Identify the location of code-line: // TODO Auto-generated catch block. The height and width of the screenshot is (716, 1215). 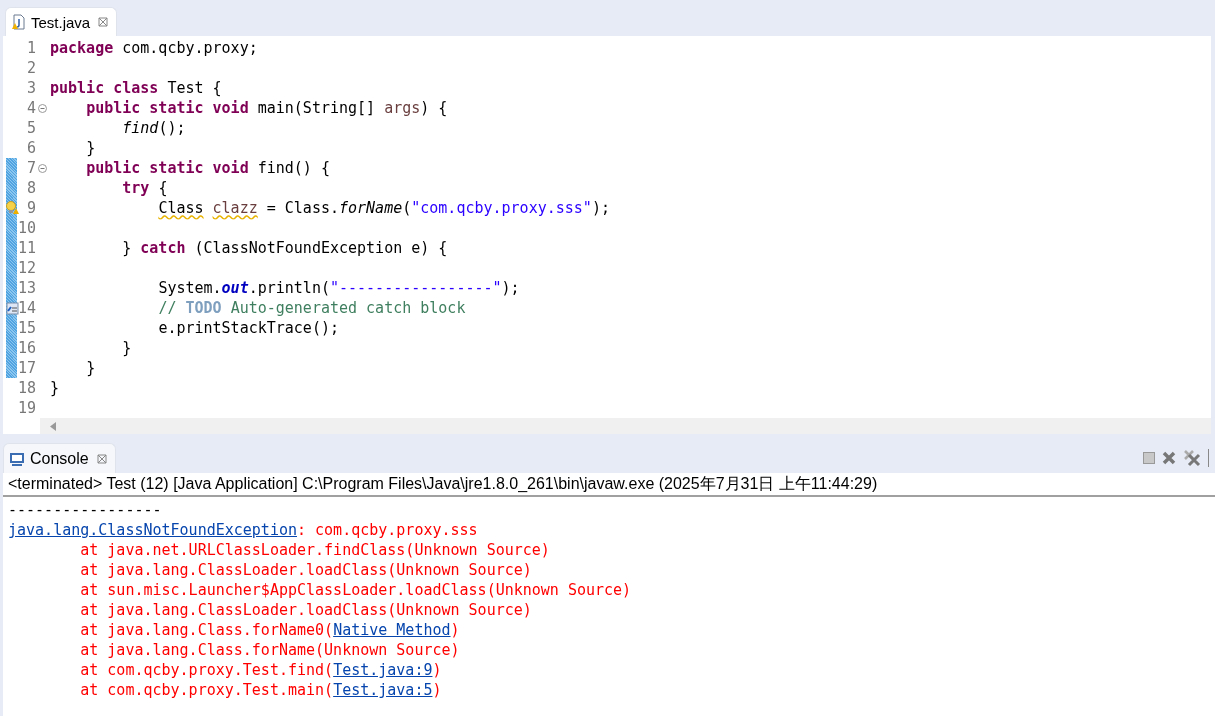
(311, 308).